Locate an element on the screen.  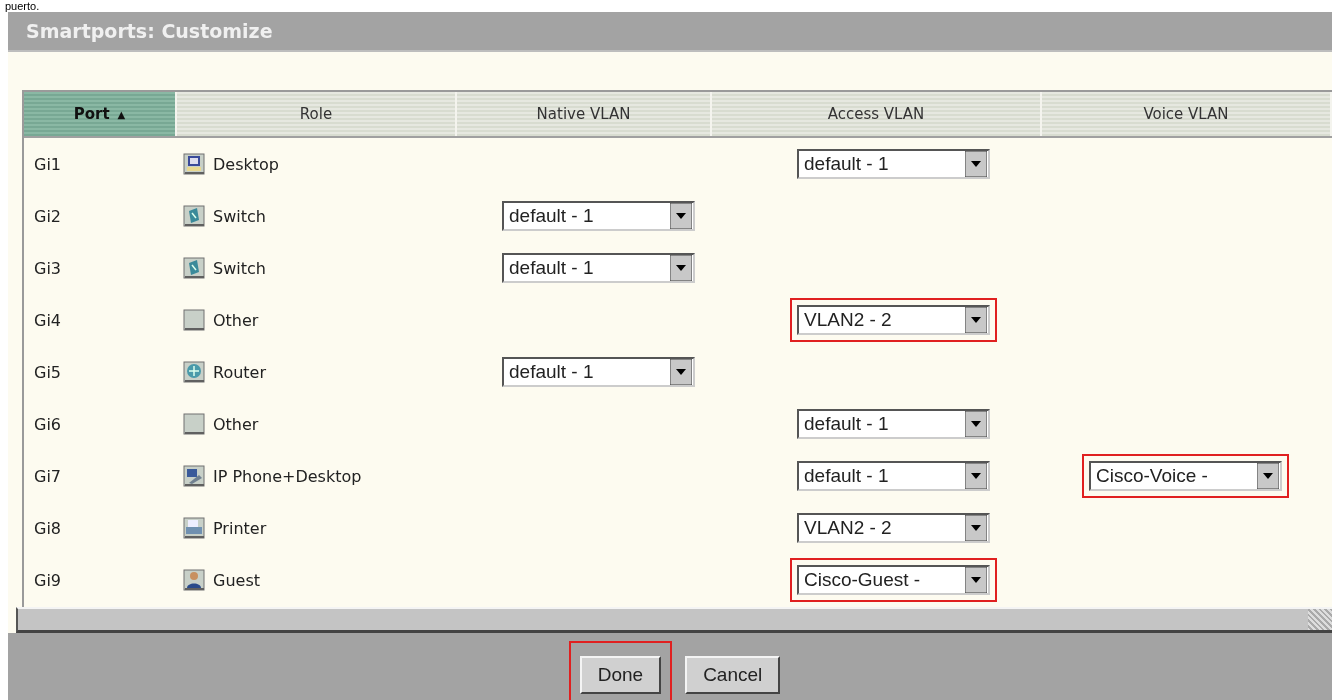
role-label: Desktop is located at coordinates (246, 164).